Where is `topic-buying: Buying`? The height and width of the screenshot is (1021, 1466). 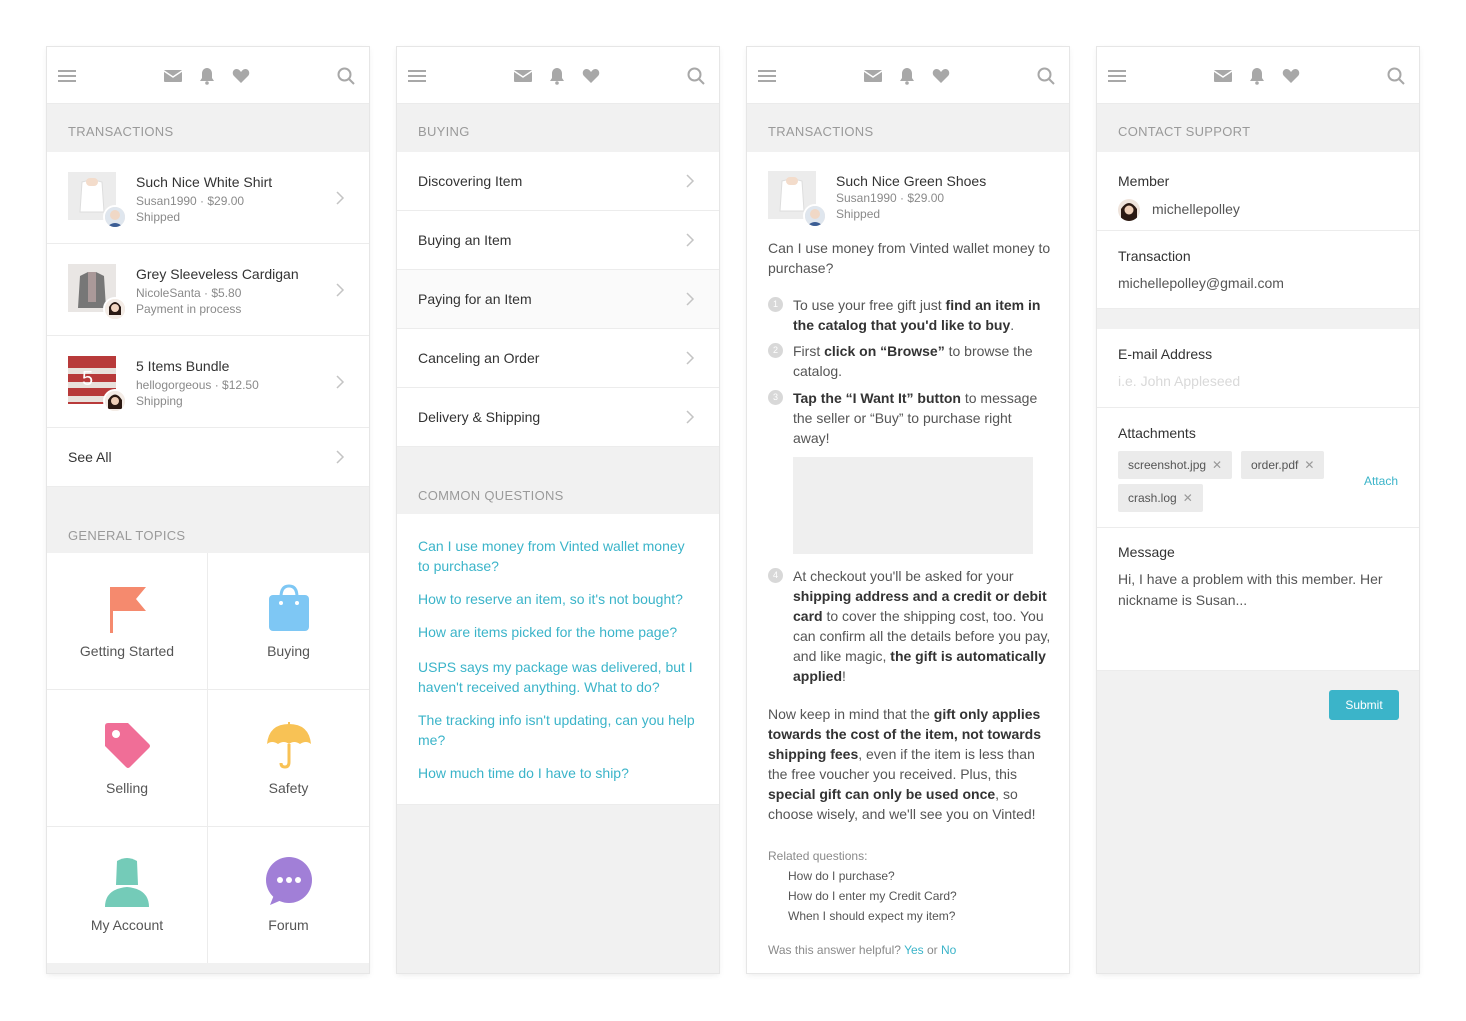
topic-buying: Buying is located at coordinates (288, 621).